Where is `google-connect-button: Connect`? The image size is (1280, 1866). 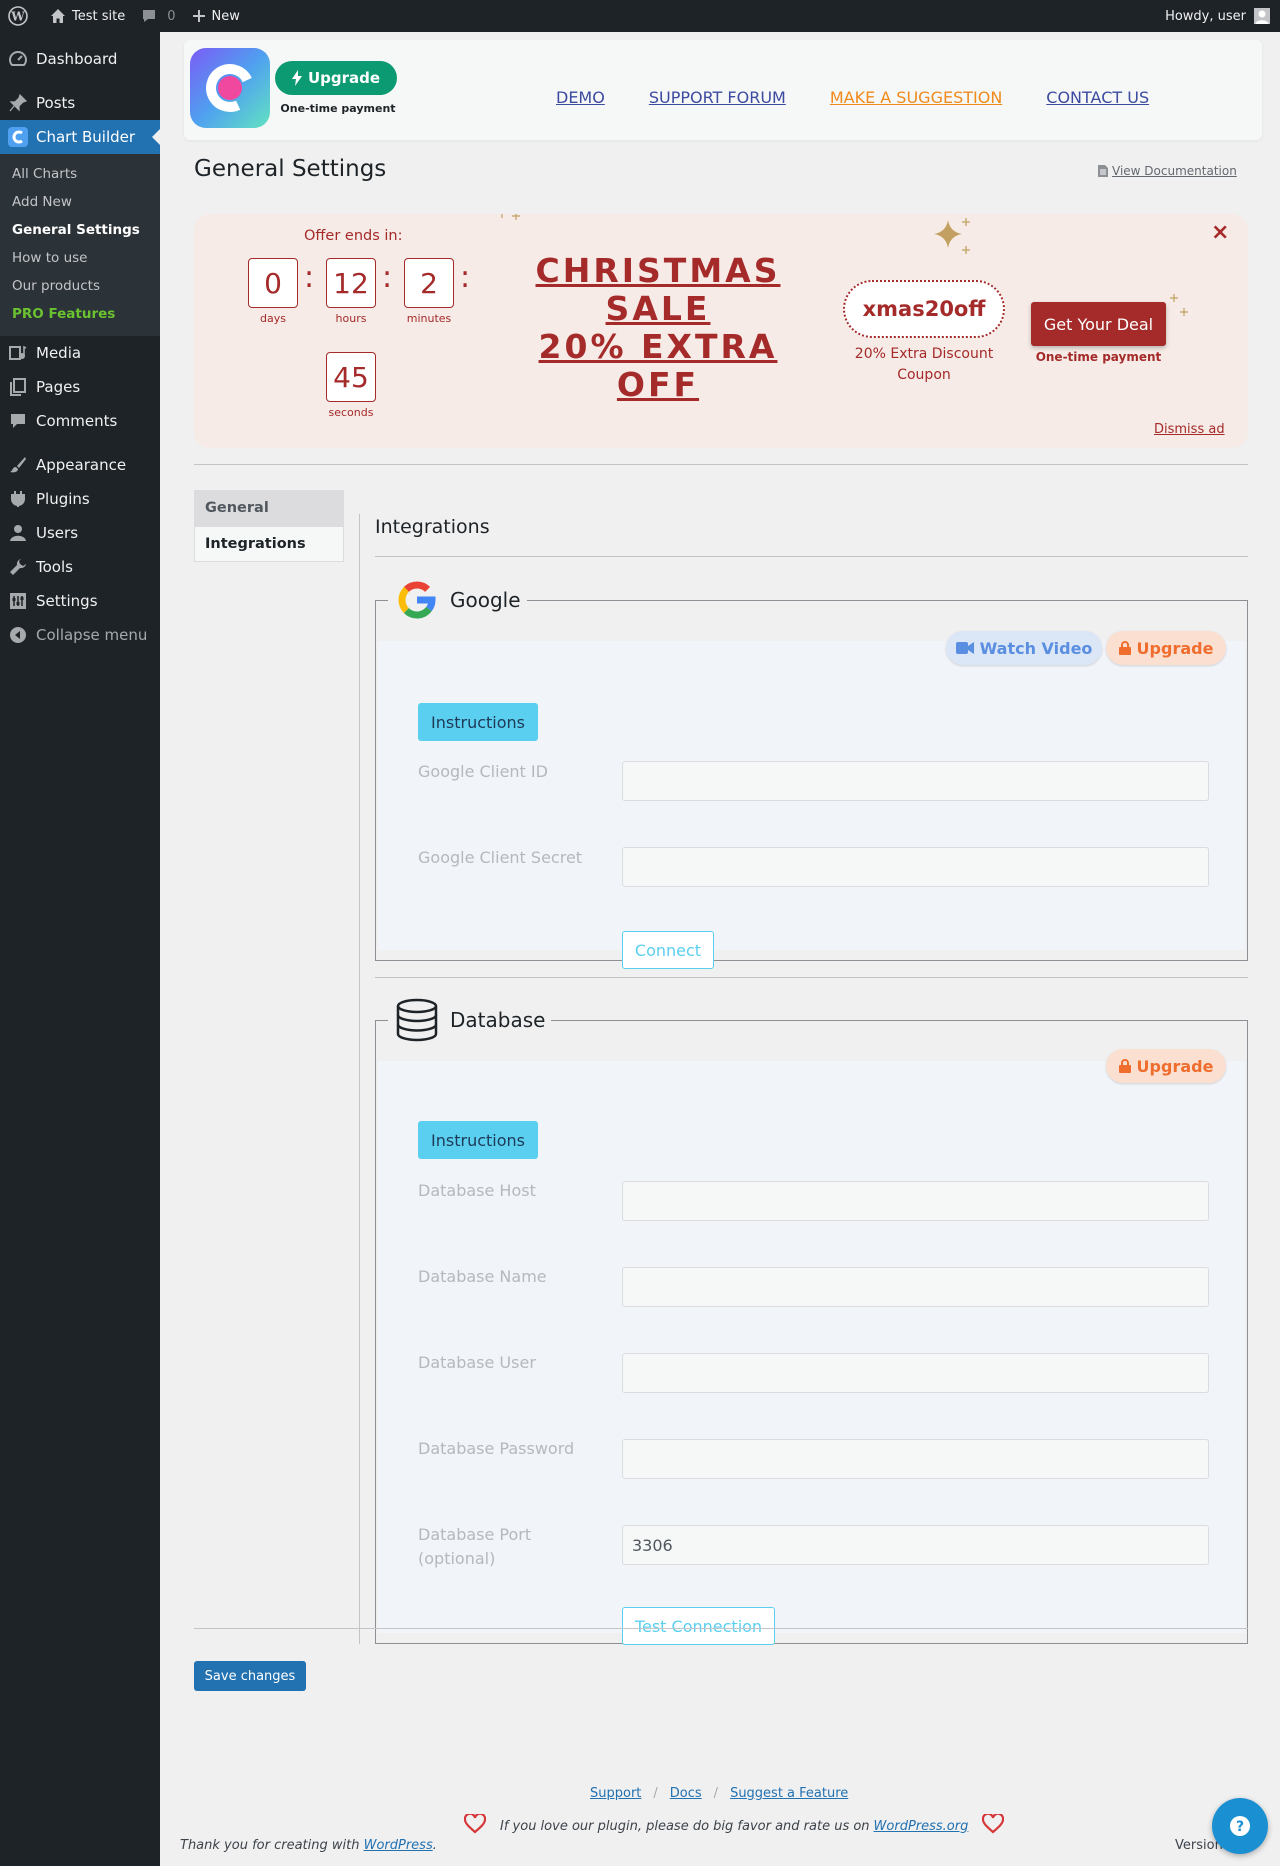
google-connect-button: Connect is located at coordinates (668, 950).